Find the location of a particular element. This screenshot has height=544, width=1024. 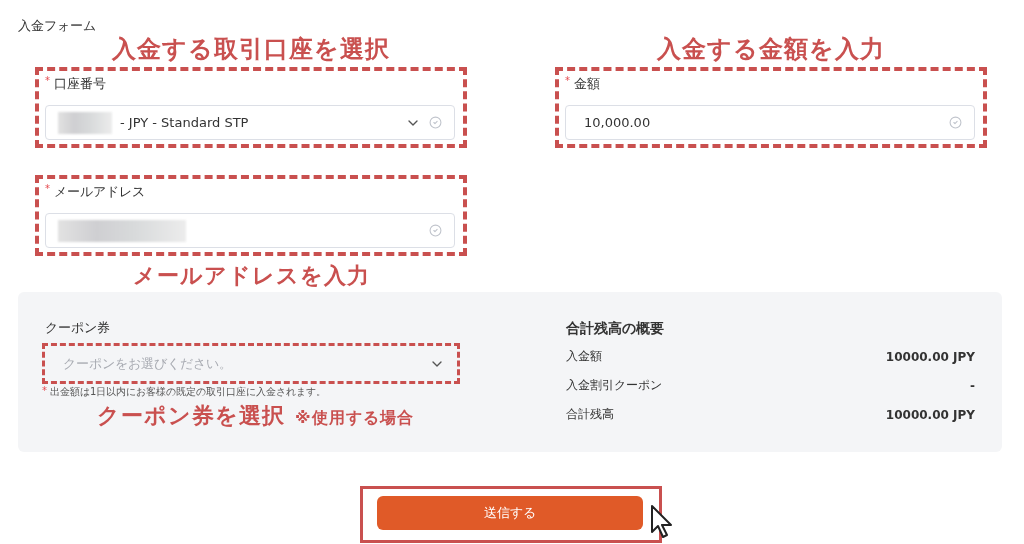

annotation-text: 入金する取引口座を選択 is located at coordinates (251, 49).